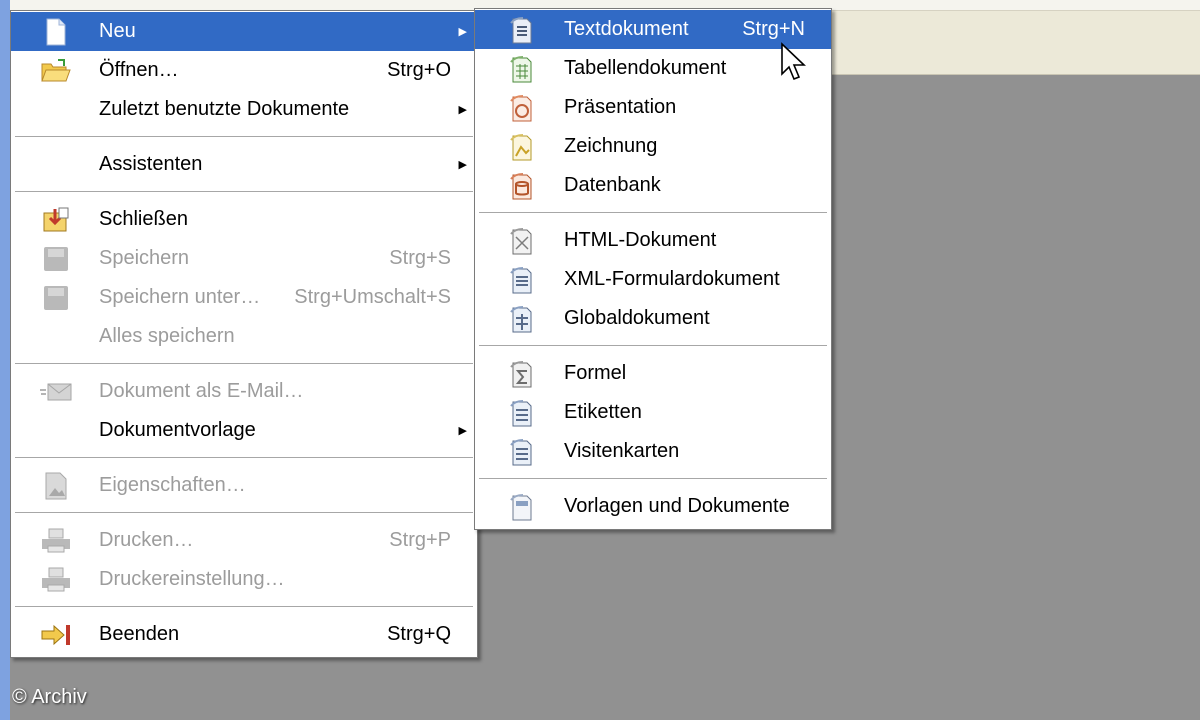 The height and width of the screenshot is (720, 1200). I want to click on formula-icon, so click(522, 374).